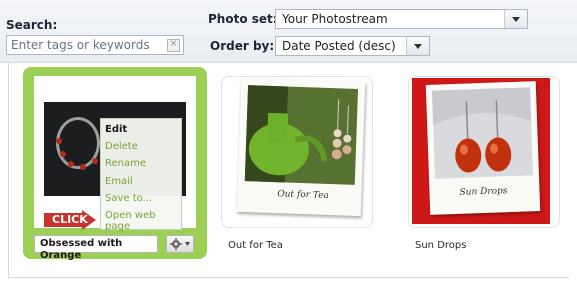 This screenshot has height=281, width=577. I want to click on photo-title-out-for-tea: Out for Tea, so click(255, 245).